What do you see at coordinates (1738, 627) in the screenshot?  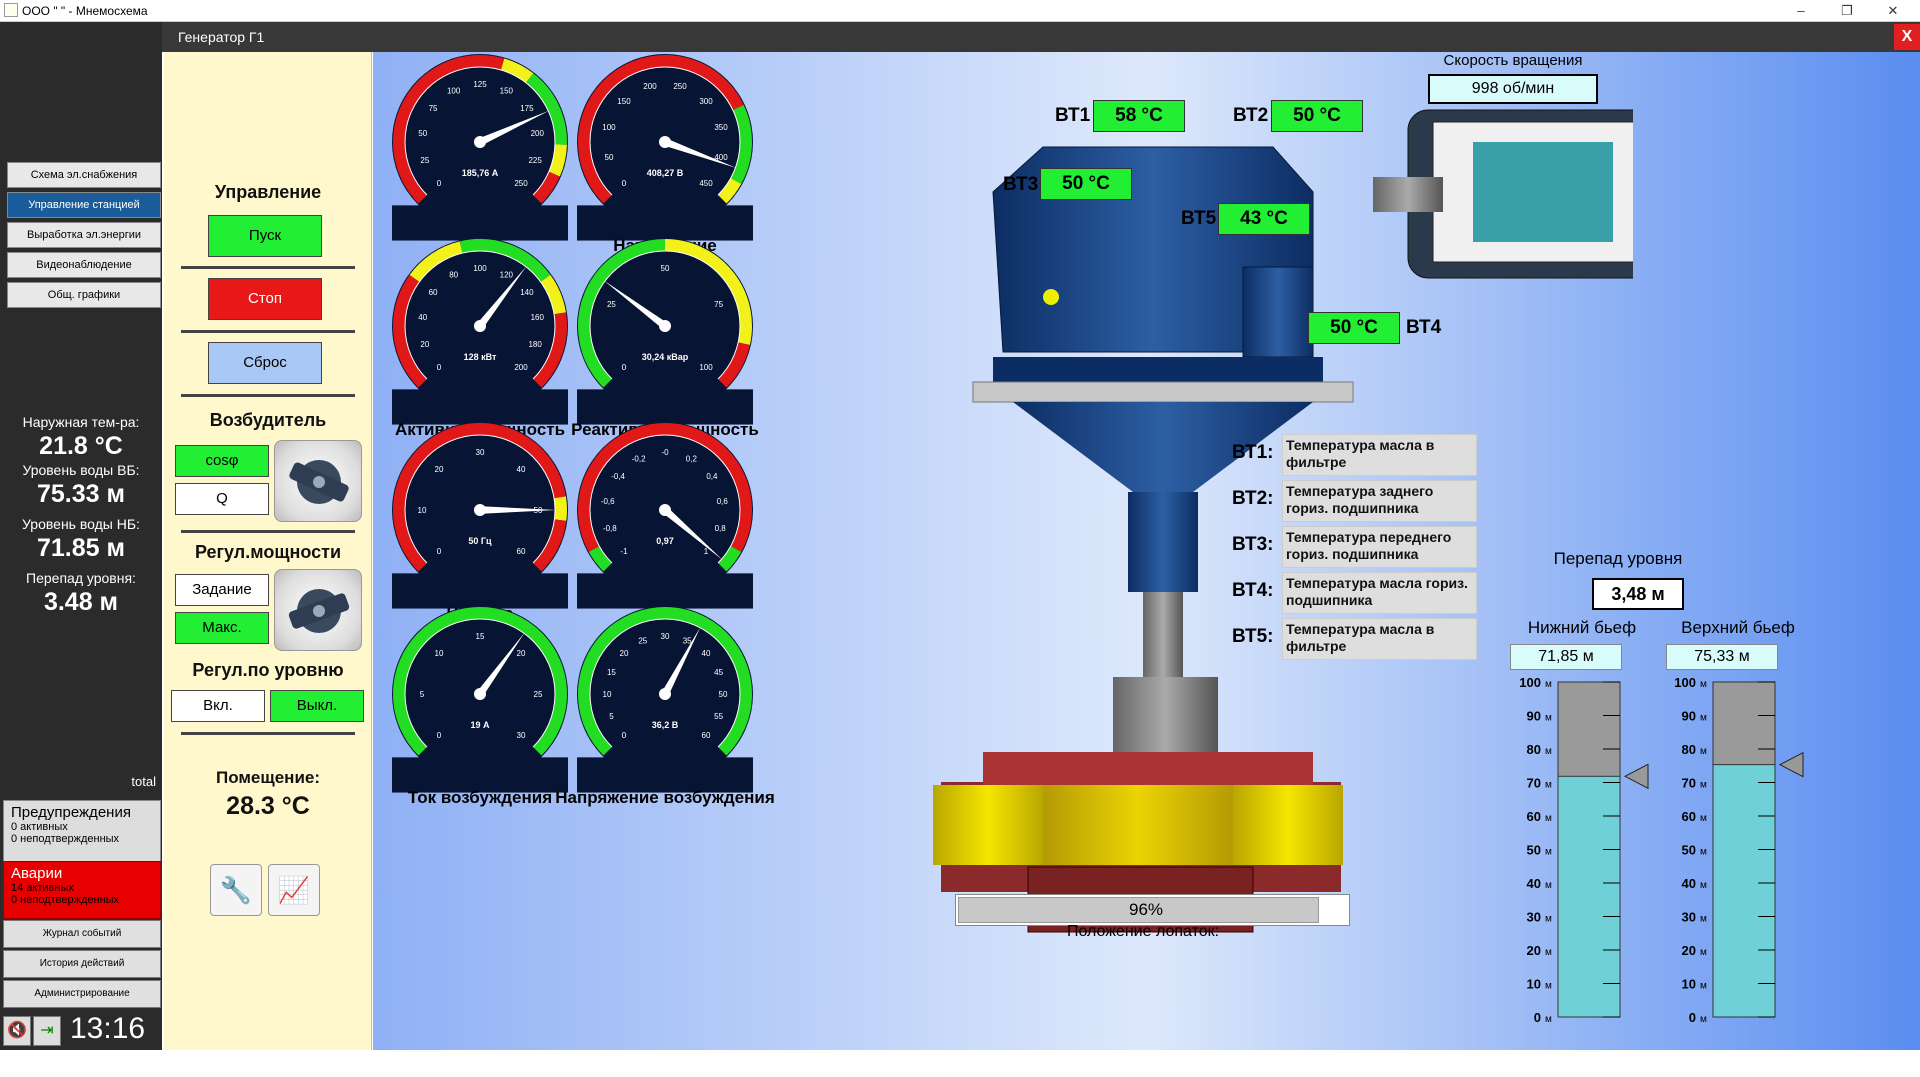 I see `upper-bief-label: Верхний бьеф` at bounding box center [1738, 627].